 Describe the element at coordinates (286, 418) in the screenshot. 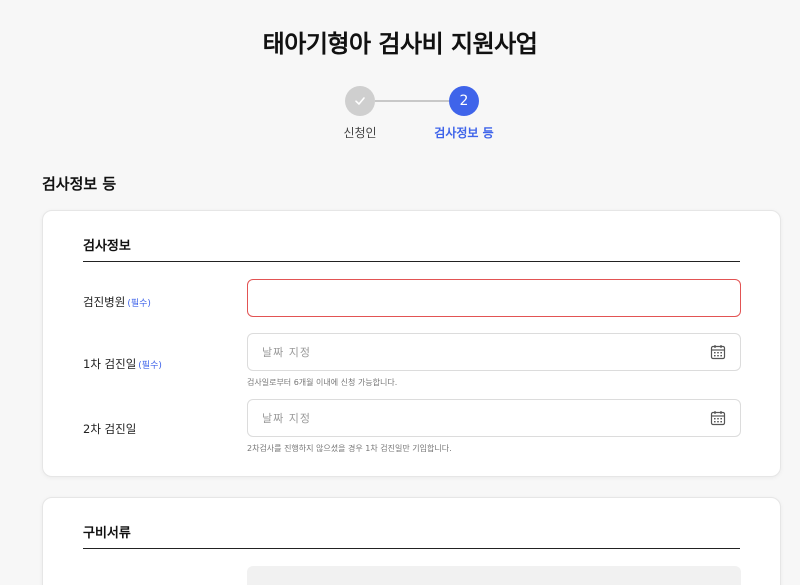

I see `second-date-placeholder: 날짜 지정` at that location.